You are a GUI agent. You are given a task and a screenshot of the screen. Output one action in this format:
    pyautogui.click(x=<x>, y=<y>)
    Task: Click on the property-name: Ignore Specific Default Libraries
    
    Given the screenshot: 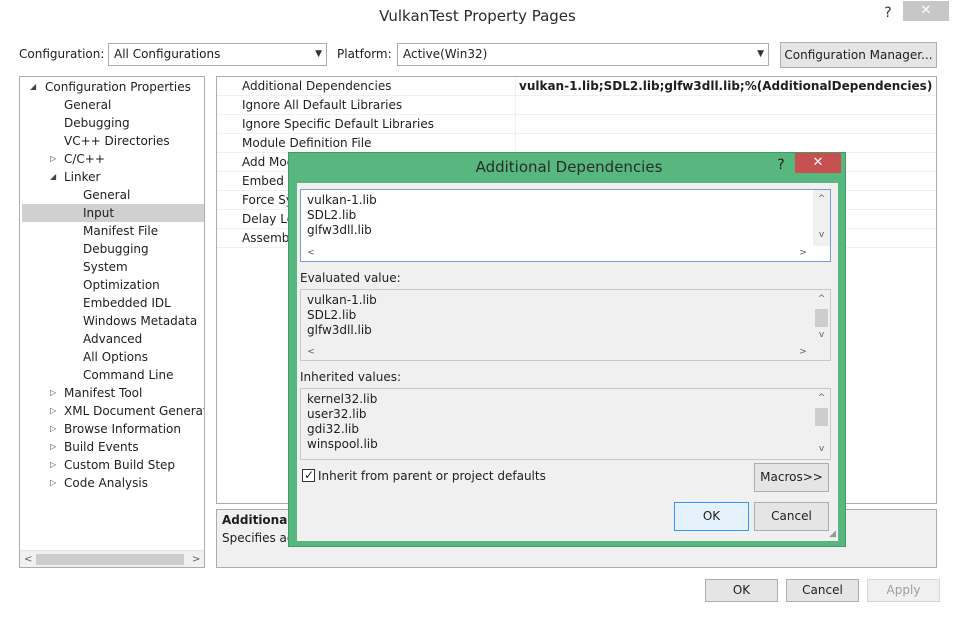 What is the action you would take?
    pyautogui.click(x=338, y=124)
    